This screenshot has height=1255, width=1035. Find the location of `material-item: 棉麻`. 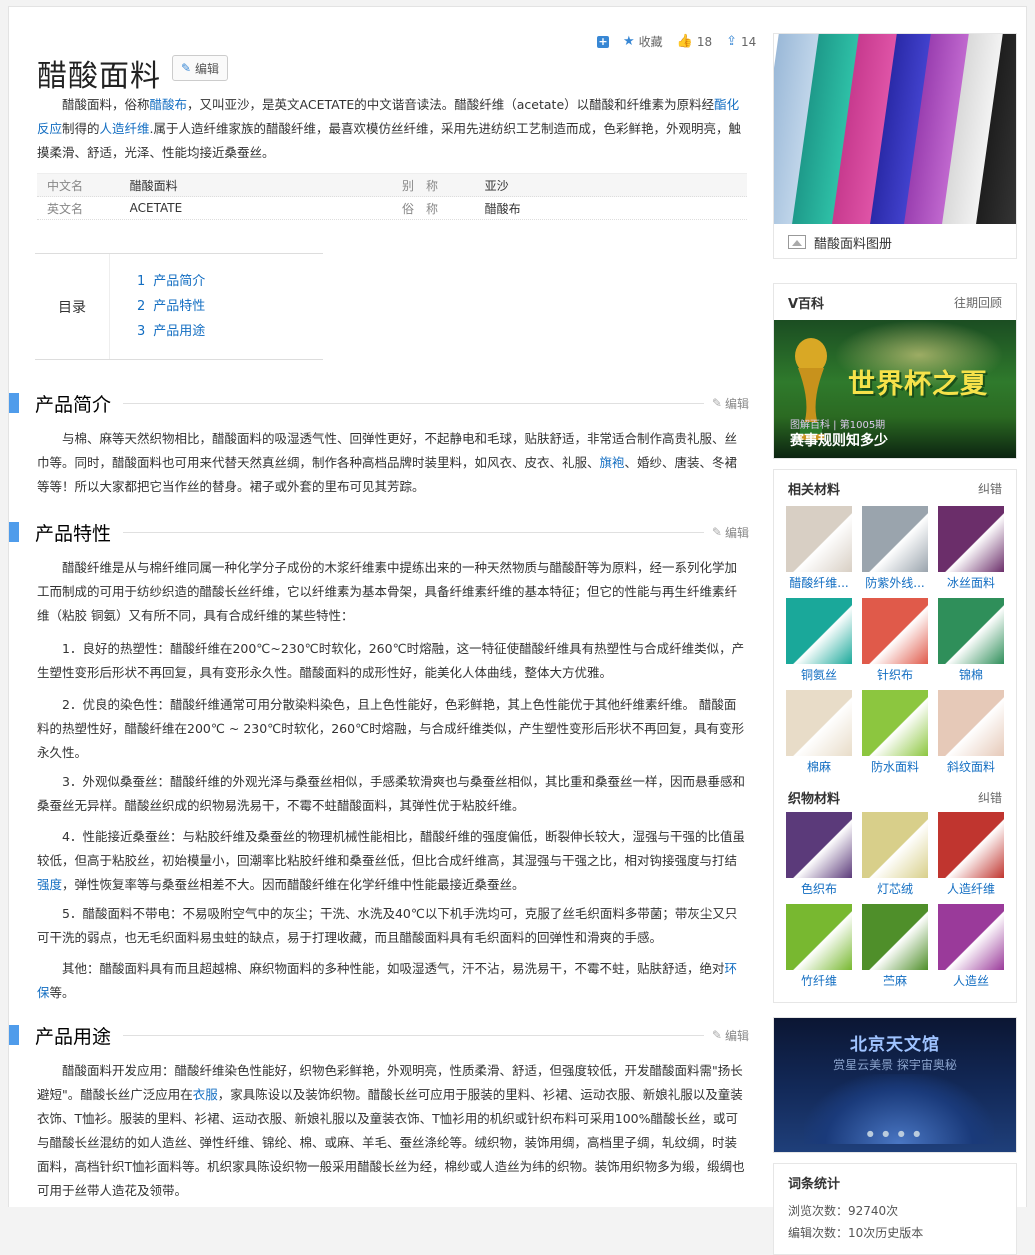

material-item: 棉麻 is located at coordinates (819, 736).